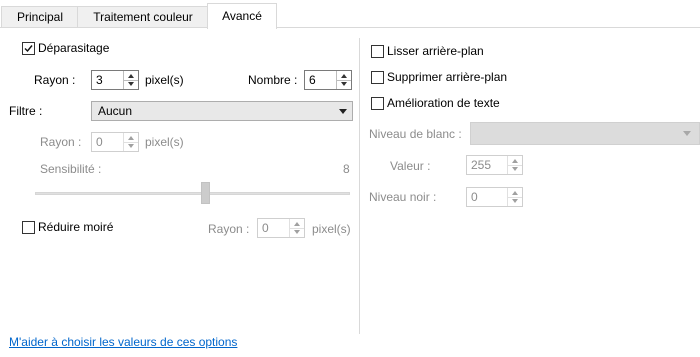  I want to click on tab-principal: Principal, so click(40, 17).